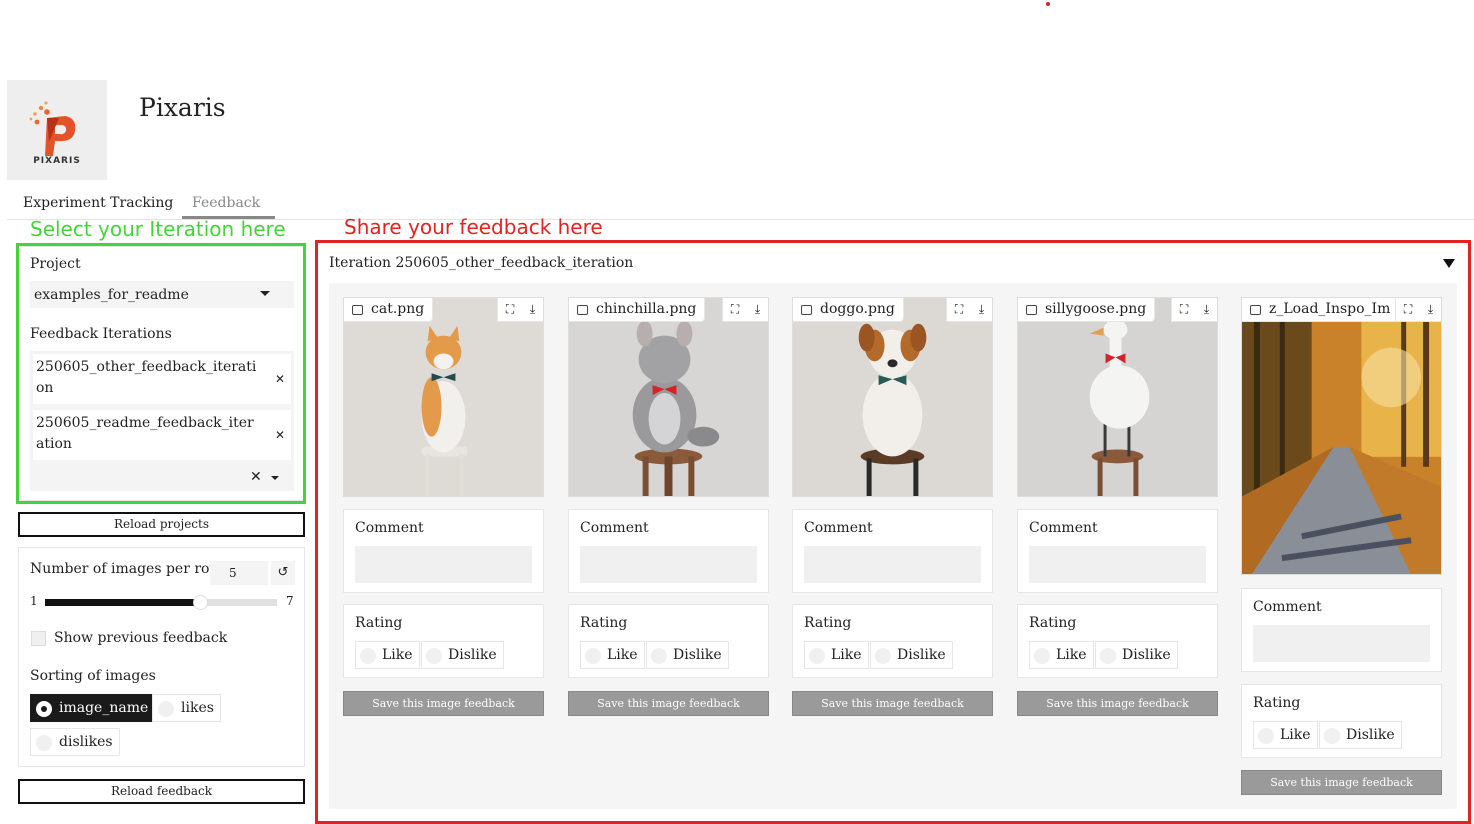  I want to click on image-viewer: doggo.png ⛶ ⤓, so click(892, 397).